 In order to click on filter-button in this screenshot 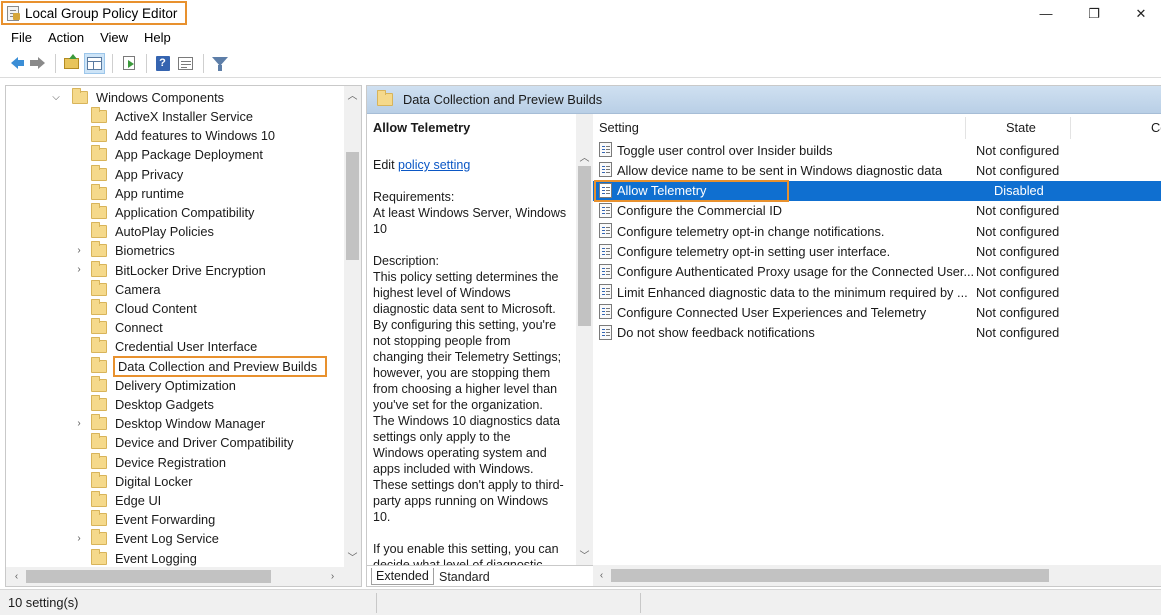, I will do `click(219, 63)`.